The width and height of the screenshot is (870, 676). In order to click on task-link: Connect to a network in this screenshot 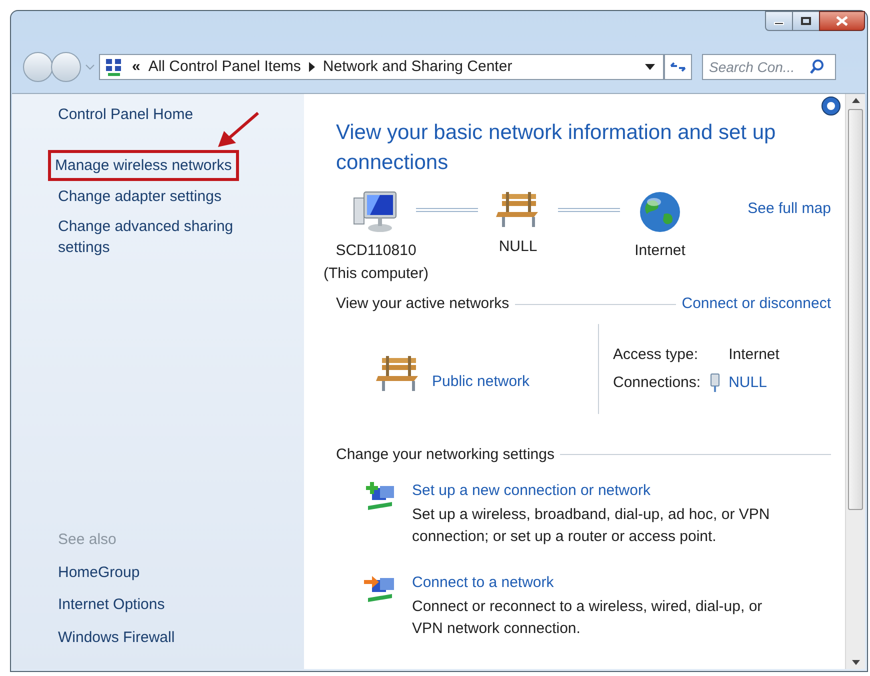, I will do `click(603, 583)`.